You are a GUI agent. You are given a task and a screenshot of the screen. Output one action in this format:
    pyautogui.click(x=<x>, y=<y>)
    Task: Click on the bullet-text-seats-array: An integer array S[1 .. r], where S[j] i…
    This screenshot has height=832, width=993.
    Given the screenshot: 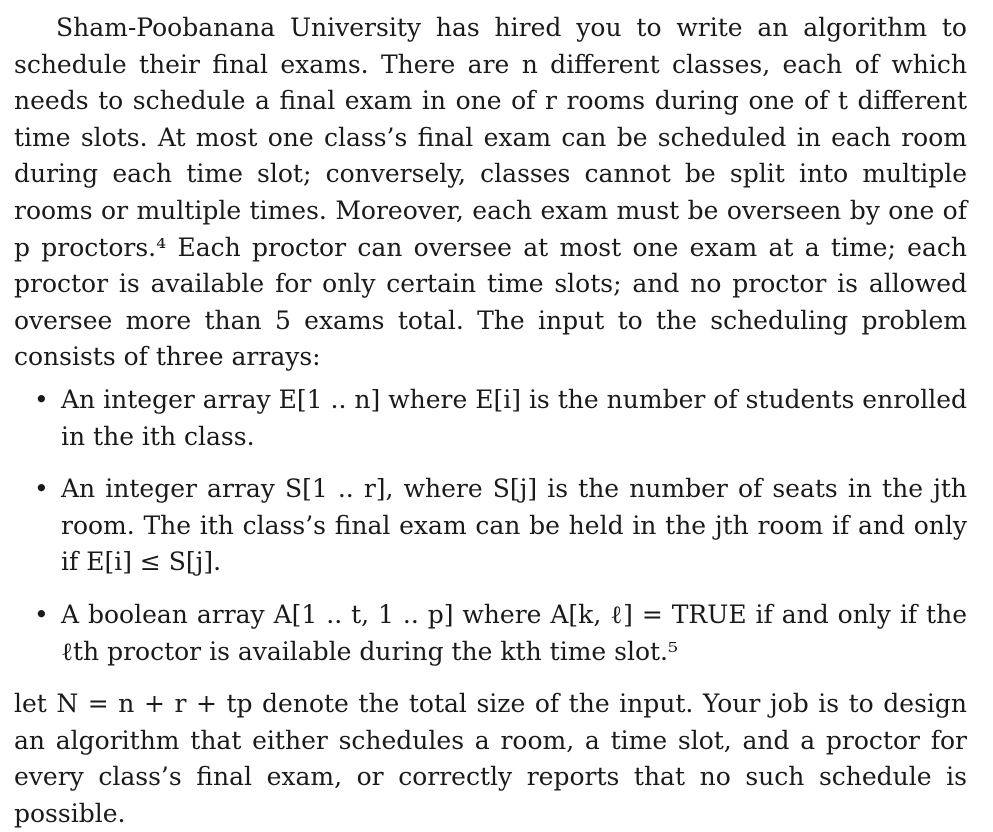 What is the action you would take?
    pyautogui.click(x=514, y=525)
    